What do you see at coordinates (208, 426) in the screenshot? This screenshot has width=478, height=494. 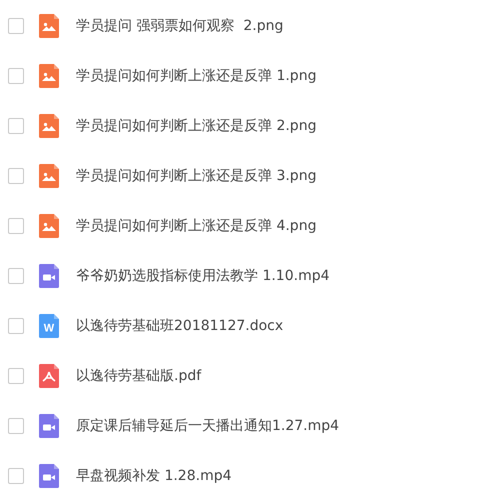 I see `file-name: 原定课后辅导延后一天播出通知1.27.mp4` at bounding box center [208, 426].